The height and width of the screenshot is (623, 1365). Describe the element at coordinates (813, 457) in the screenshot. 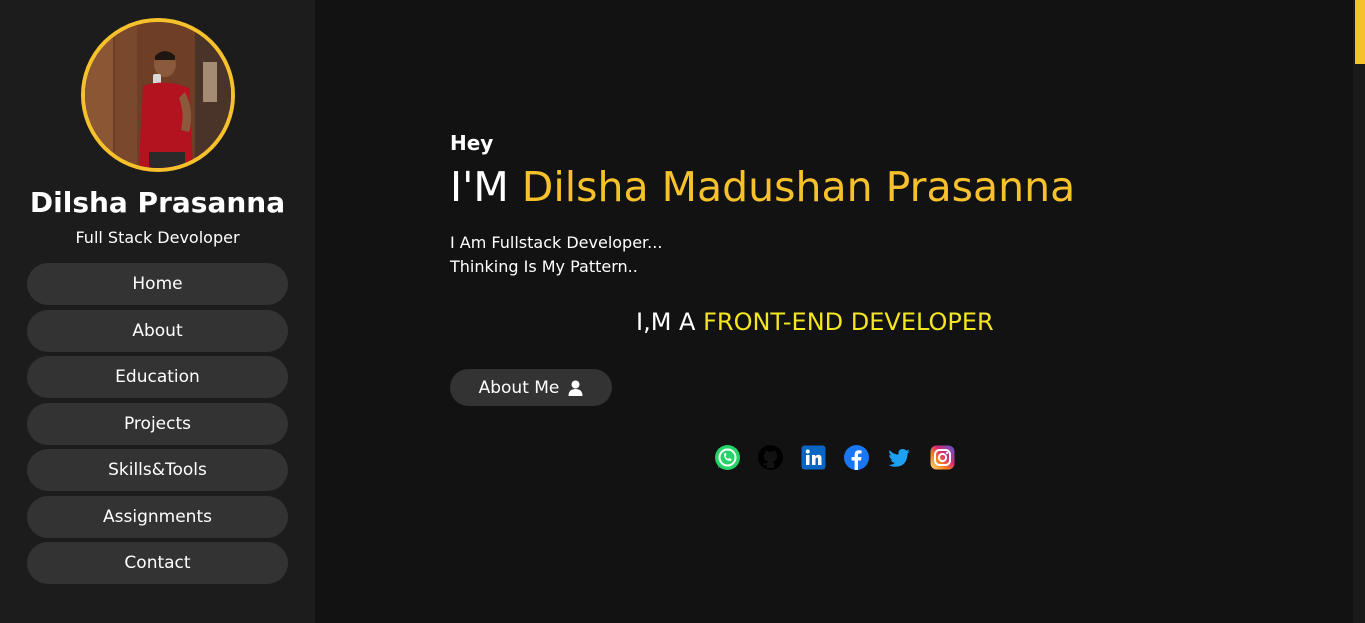

I see `linkedin-icon` at that location.